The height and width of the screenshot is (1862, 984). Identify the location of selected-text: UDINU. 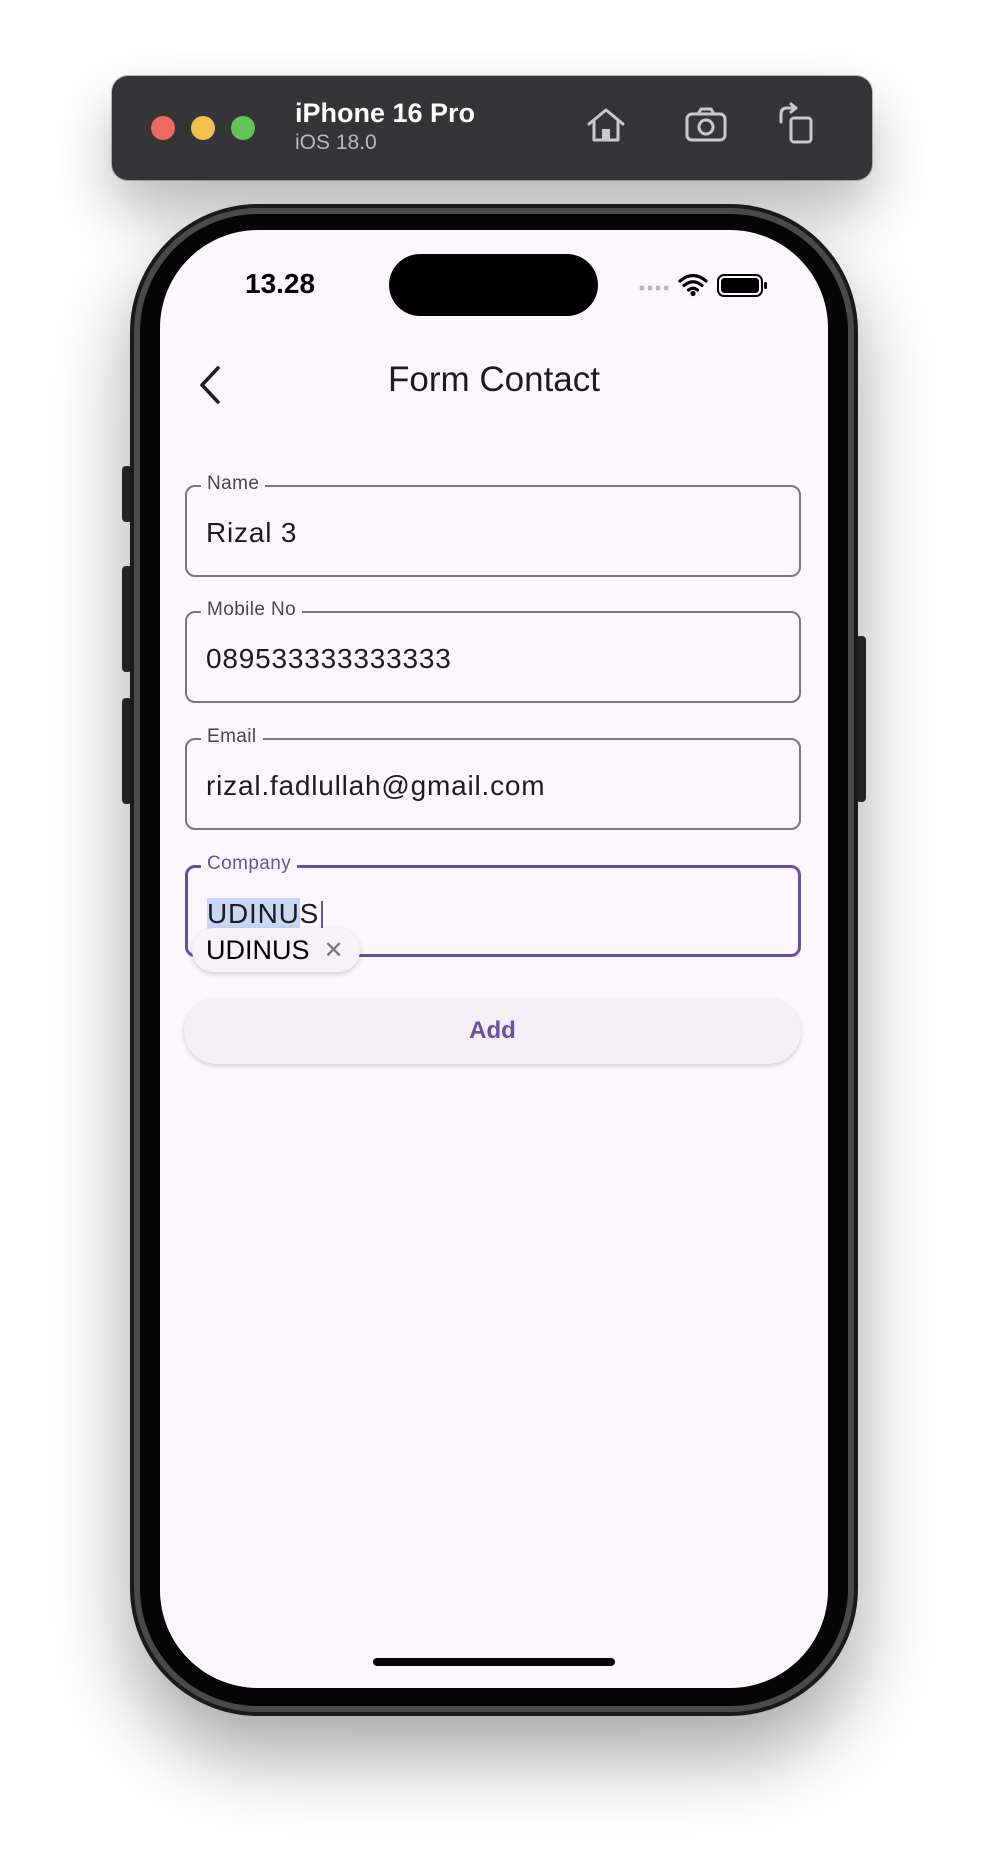
(253, 913).